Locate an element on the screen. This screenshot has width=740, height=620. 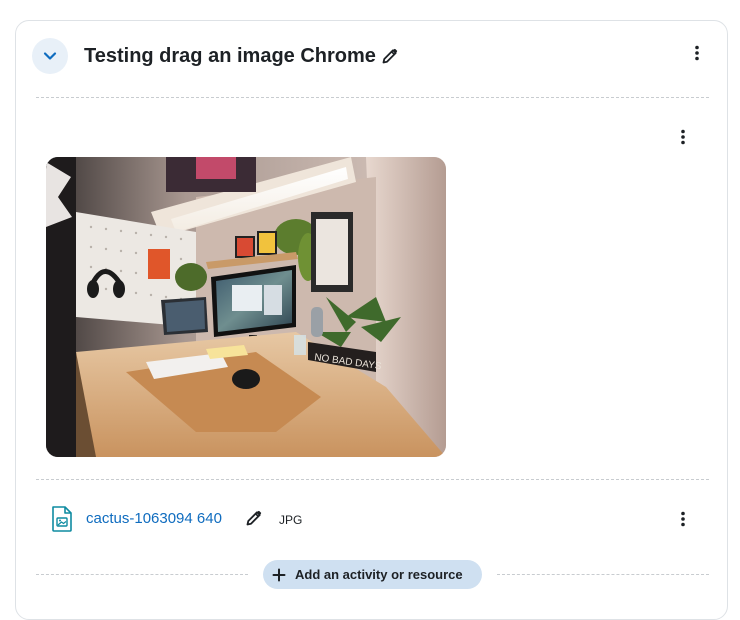
add-divider-left is located at coordinates (142, 574).